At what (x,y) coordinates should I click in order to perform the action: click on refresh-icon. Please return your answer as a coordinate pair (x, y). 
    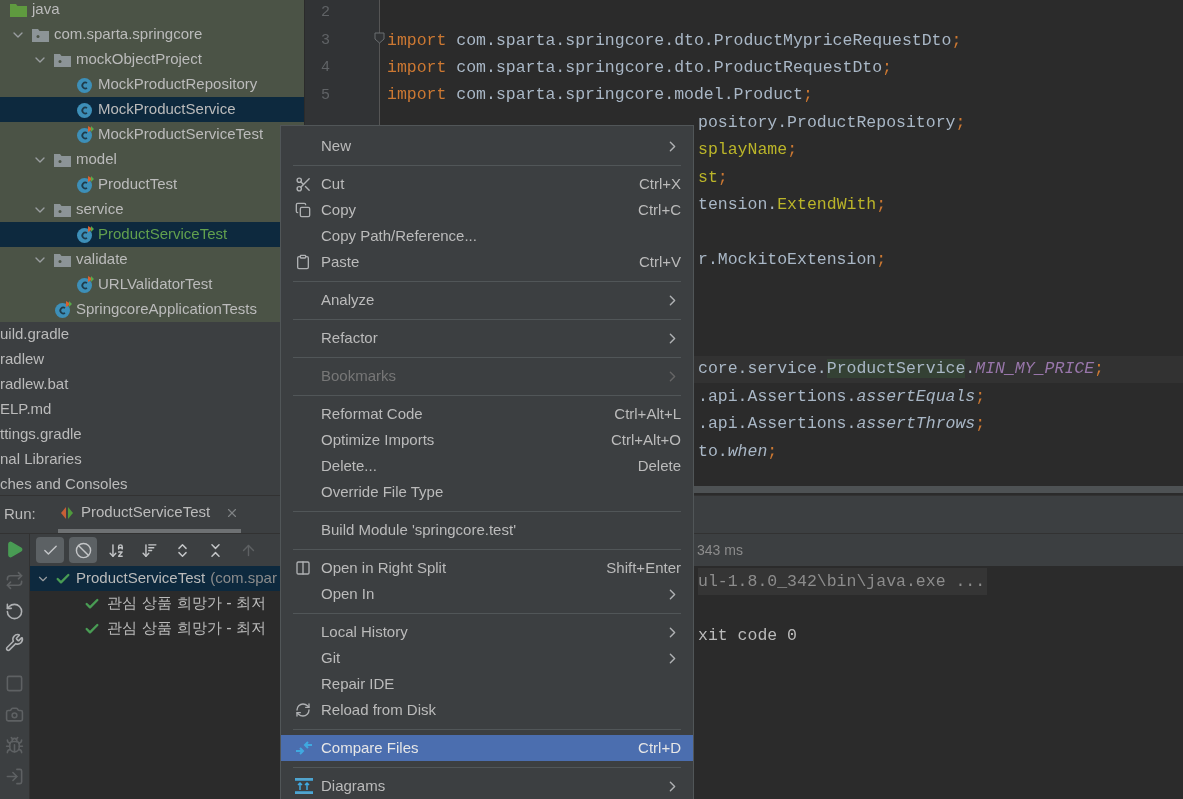
    Looking at the image, I should click on (303, 710).